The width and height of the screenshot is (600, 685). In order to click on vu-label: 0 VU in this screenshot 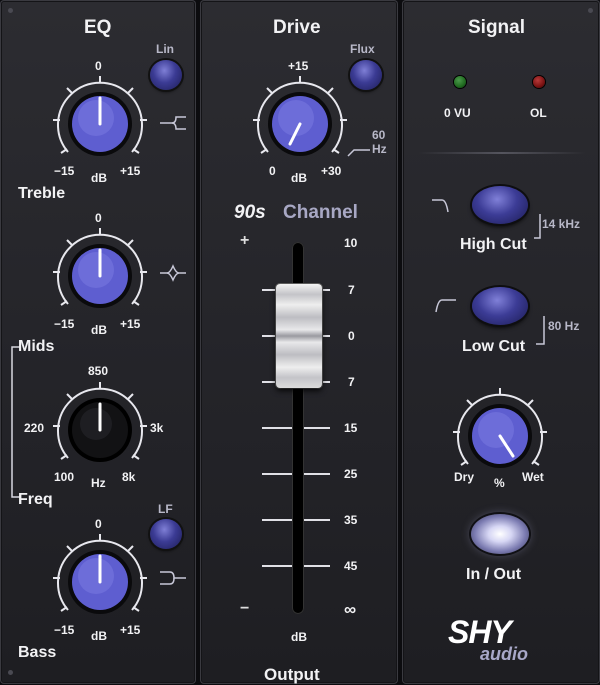, I will do `click(457, 113)`.